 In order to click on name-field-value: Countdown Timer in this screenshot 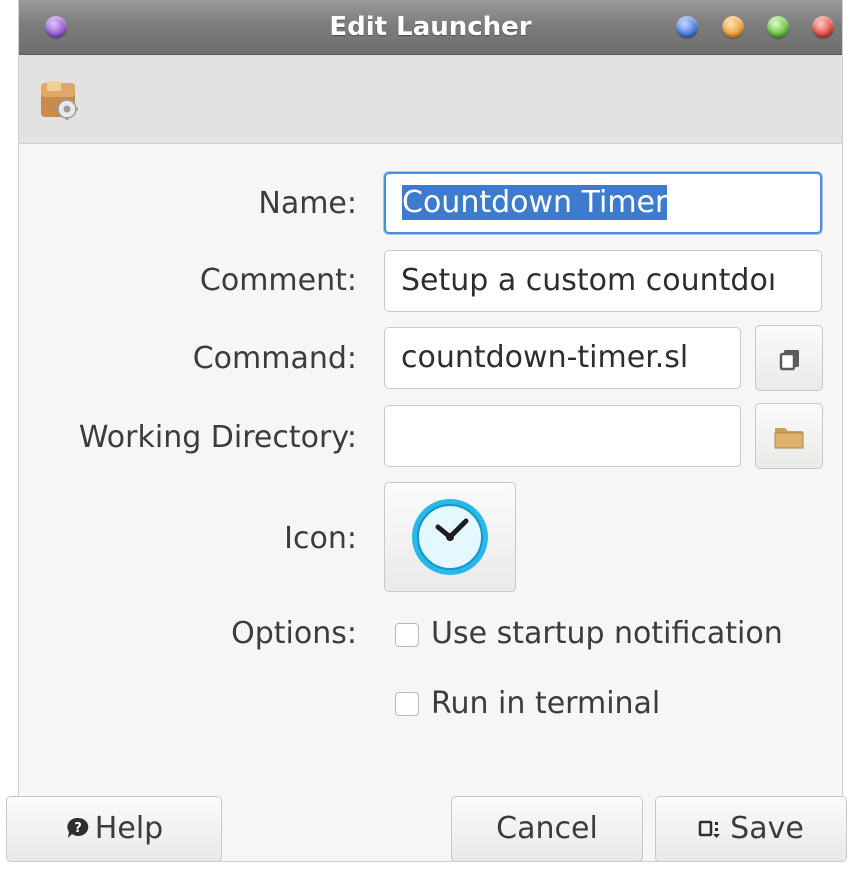, I will do `click(535, 202)`.